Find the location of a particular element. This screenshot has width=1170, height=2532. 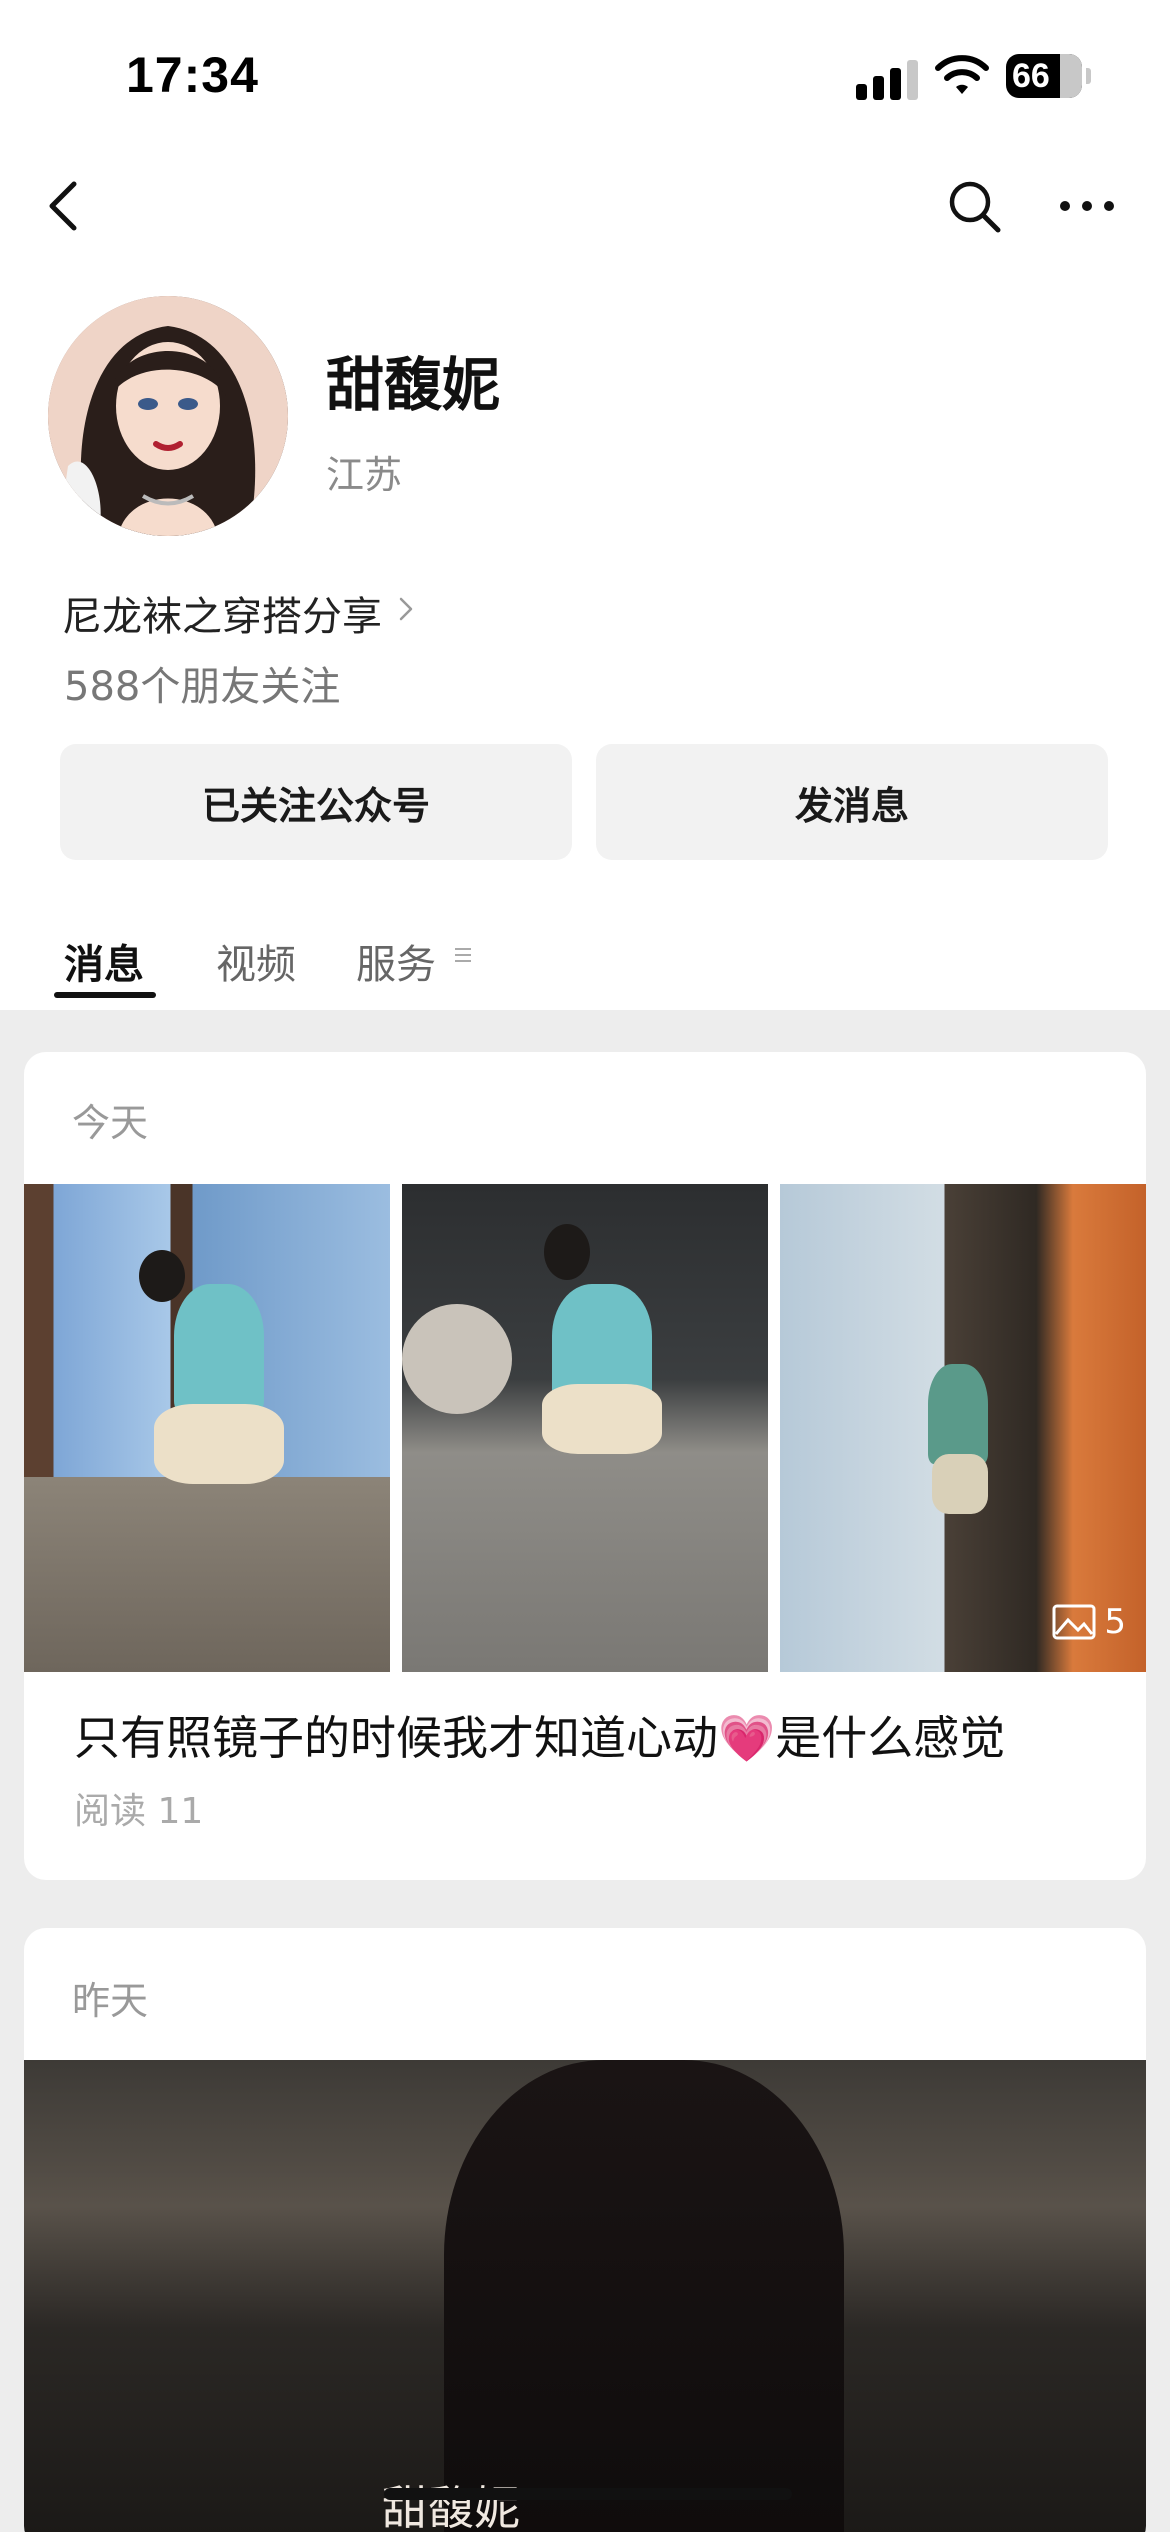

image-count-badge: 5 is located at coordinates (1089, 1622).